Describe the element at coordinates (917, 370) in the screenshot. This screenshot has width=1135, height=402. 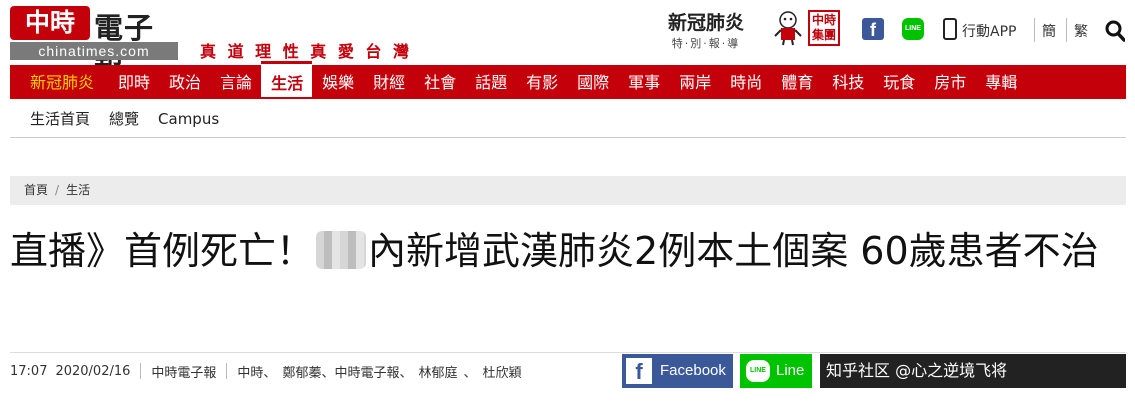
I see `watermark-text: 知乎社区 @心之逆境飞将` at that location.